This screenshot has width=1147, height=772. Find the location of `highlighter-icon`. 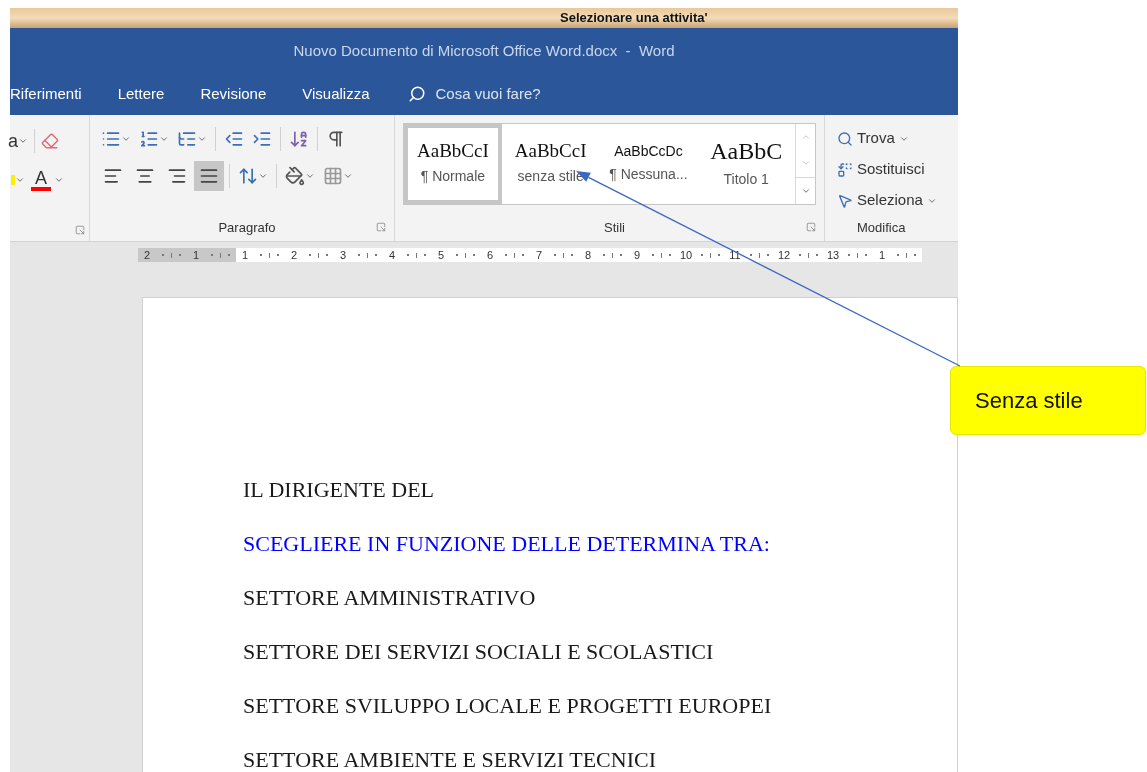

highlighter-icon is located at coordinates (13, 180).